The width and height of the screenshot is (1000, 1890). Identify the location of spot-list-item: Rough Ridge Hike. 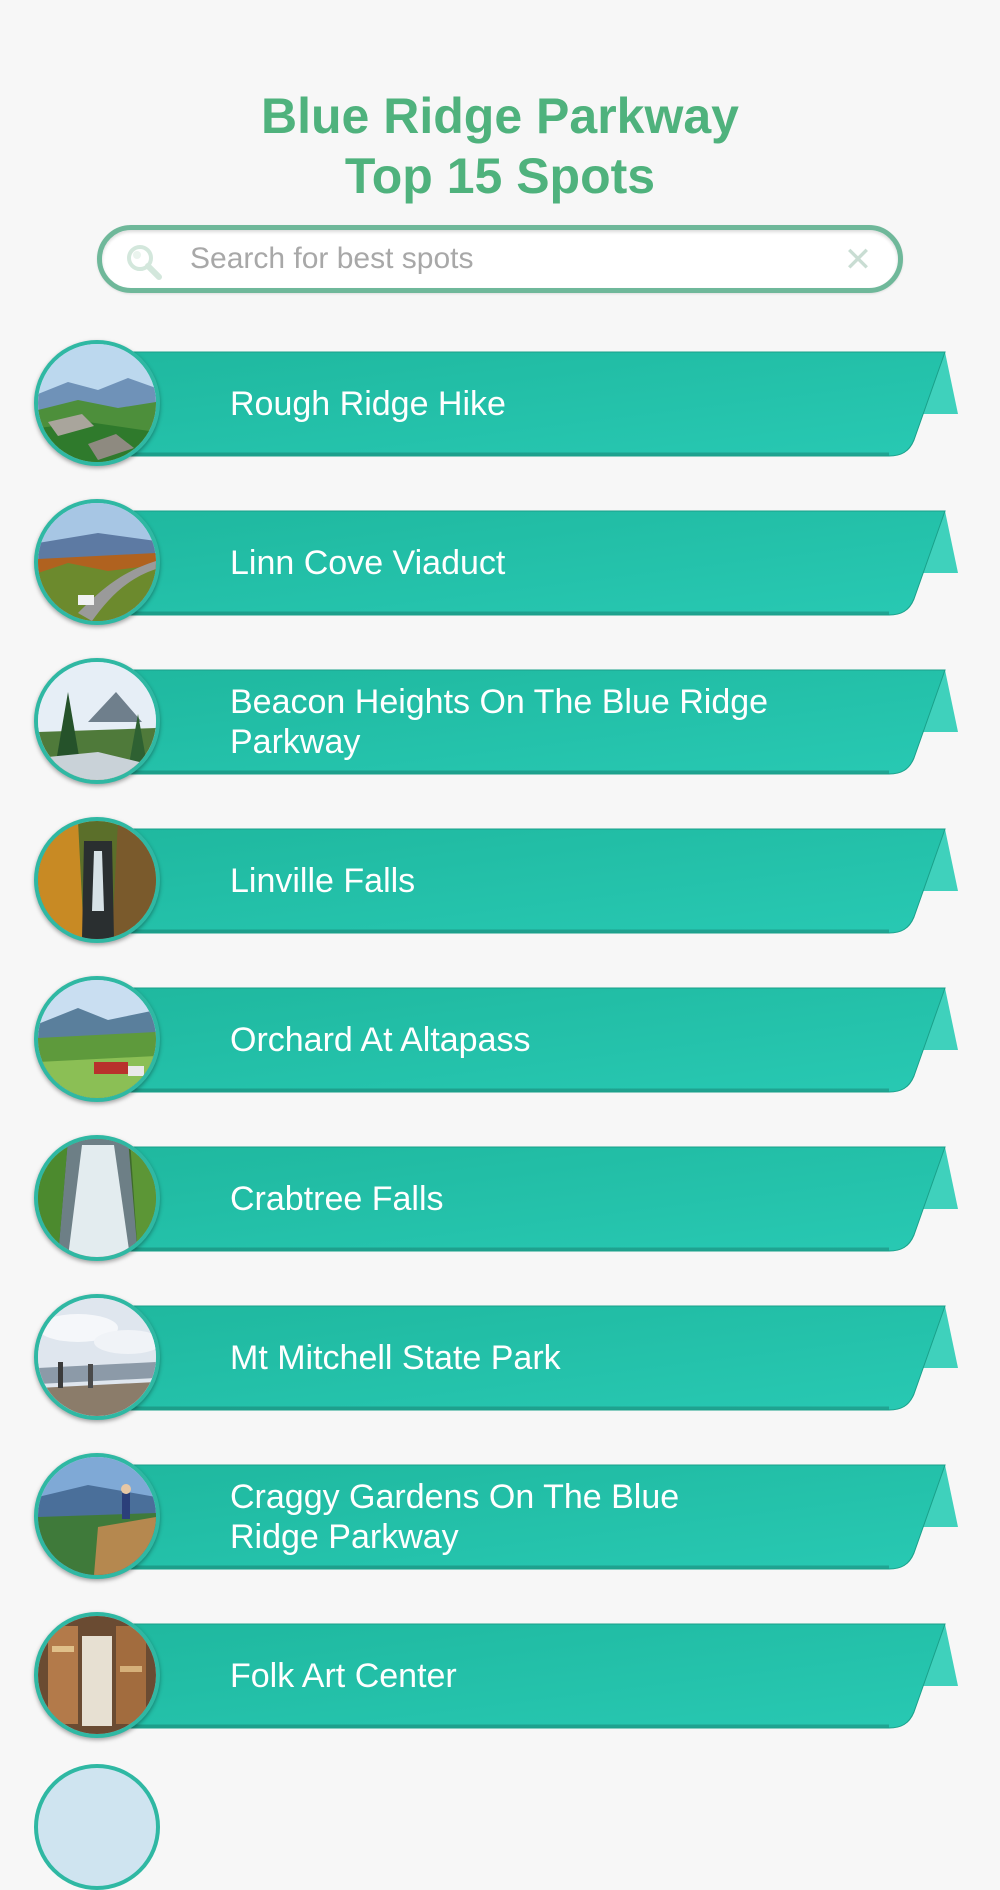
(496, 404).